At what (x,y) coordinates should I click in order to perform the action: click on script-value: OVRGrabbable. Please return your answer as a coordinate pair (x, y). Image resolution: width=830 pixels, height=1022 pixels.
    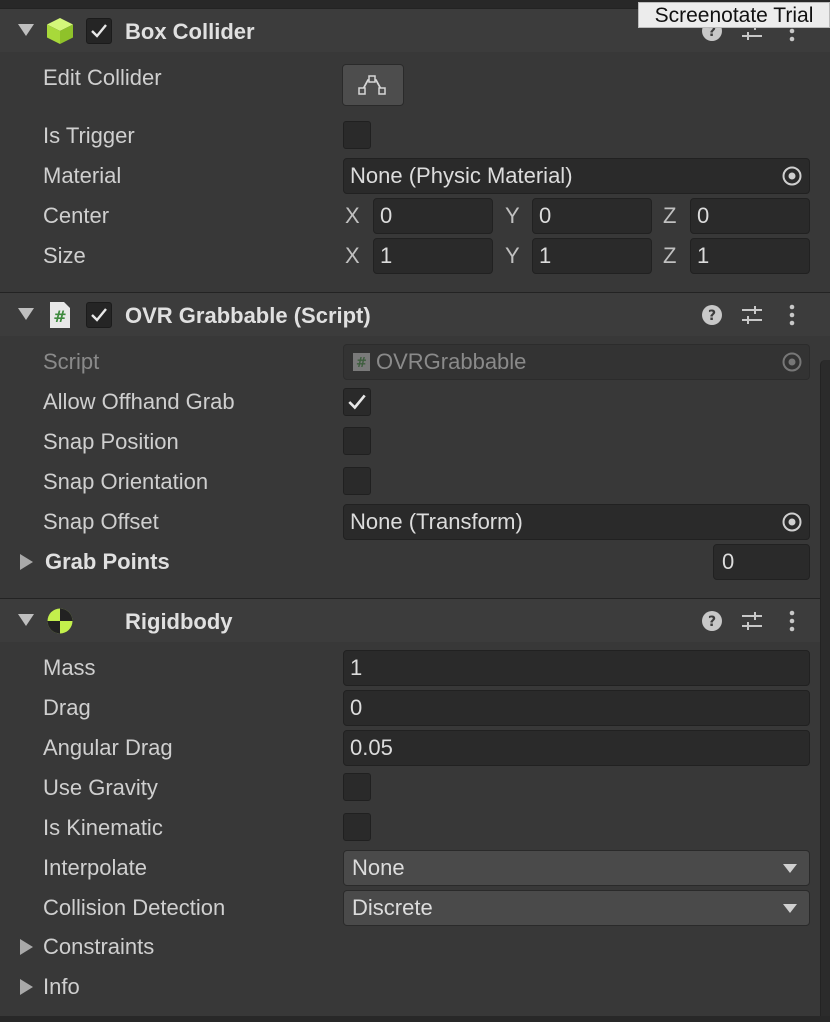
    Looking at the image, I should click on (451, 361).